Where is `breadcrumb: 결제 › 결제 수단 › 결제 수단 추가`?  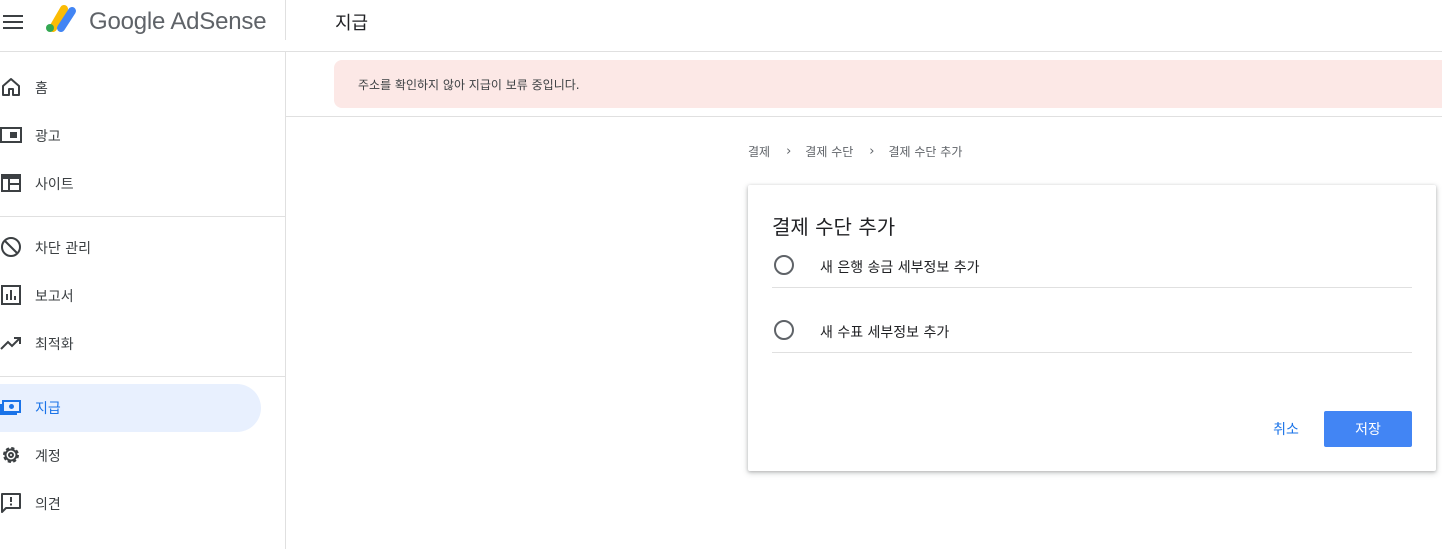
breadcrumb: 결제 › 결제 수단 › 결제 수단 추가 is located at coordinates (855, 151).